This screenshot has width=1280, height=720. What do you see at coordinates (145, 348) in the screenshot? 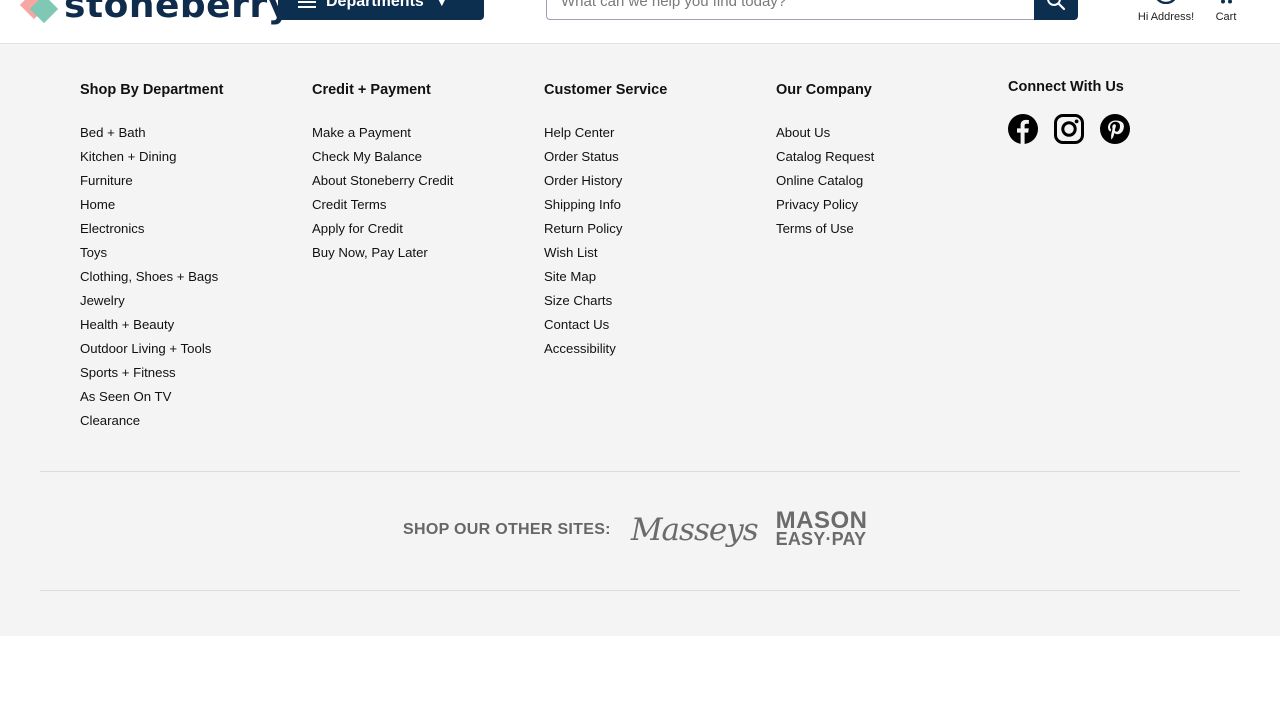
I see `footer-link: Outdoor Living + Tools` at bounding box center [145, 348].